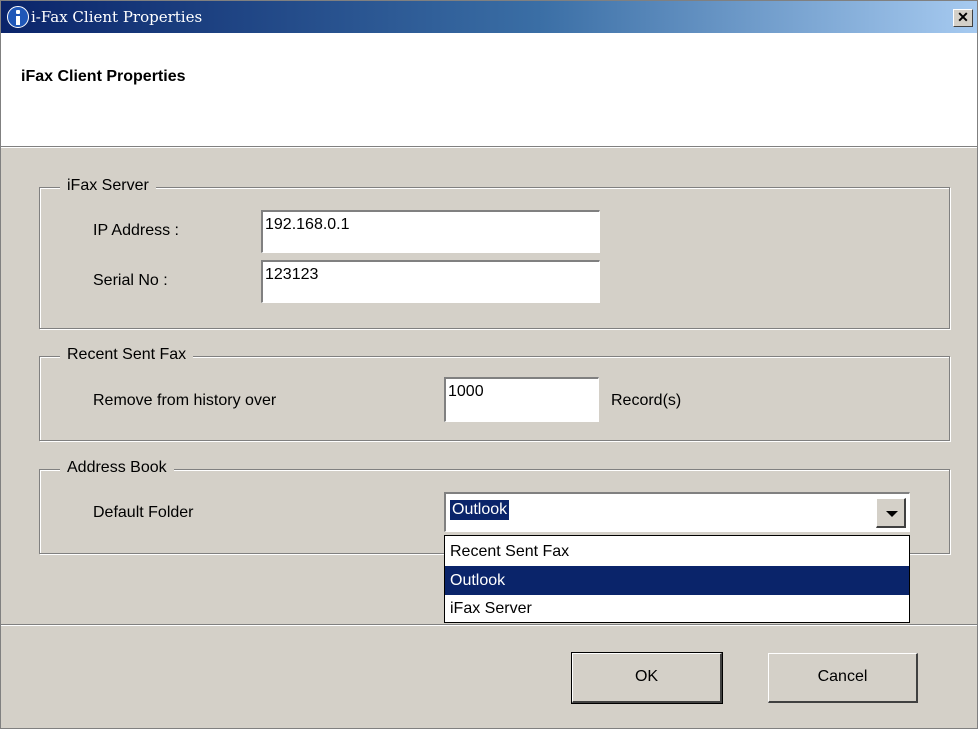 The width and height of the screenshot is (978, 729). Describe the element at coordinates (646, 400) in the screenshot. I see `records-unit-label: Record(s)` at that location.